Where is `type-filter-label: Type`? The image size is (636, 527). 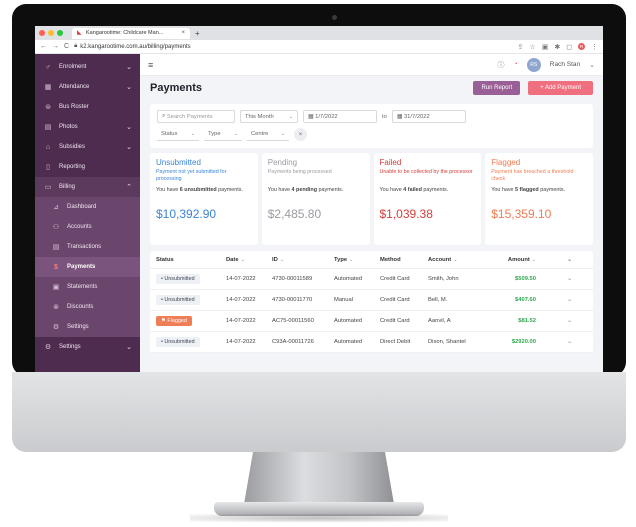
type-filter-label: Type is located at coordinates (214, 134).